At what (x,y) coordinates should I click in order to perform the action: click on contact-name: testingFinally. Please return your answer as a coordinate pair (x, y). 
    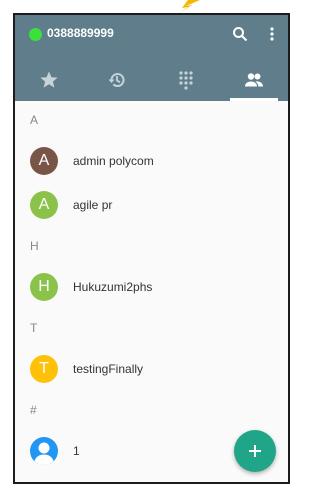
    Looking at the image, I should click on (108, 369).